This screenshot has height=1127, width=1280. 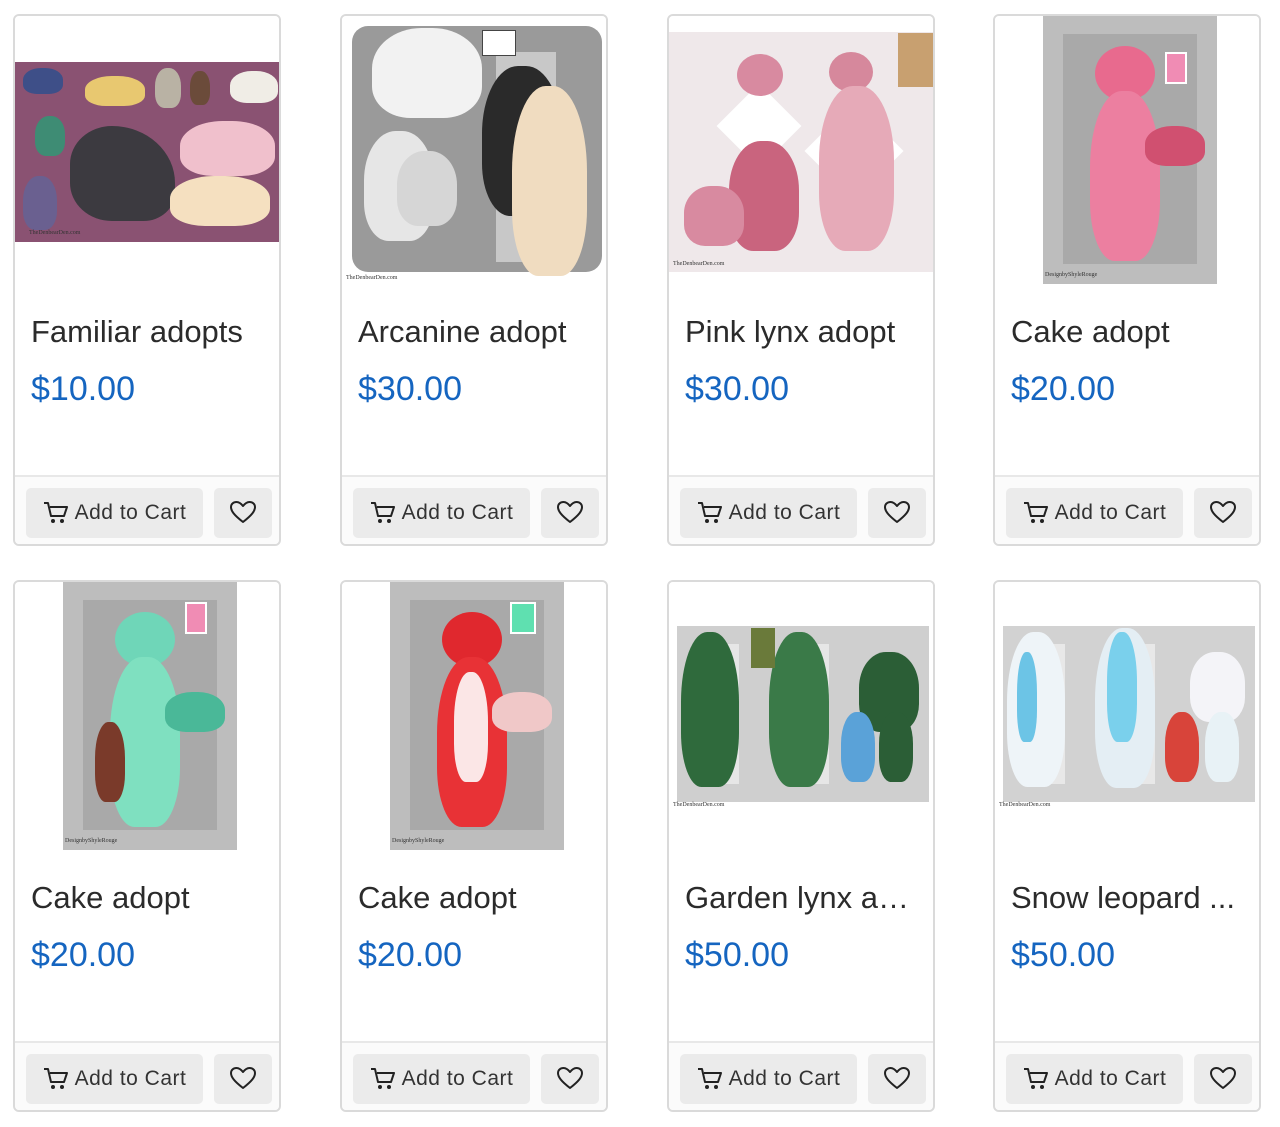 What do you see at coordinates (149, 332) in the screenshot?
I see `product-title: Familiar adopts` at bounding box center [149, 332].